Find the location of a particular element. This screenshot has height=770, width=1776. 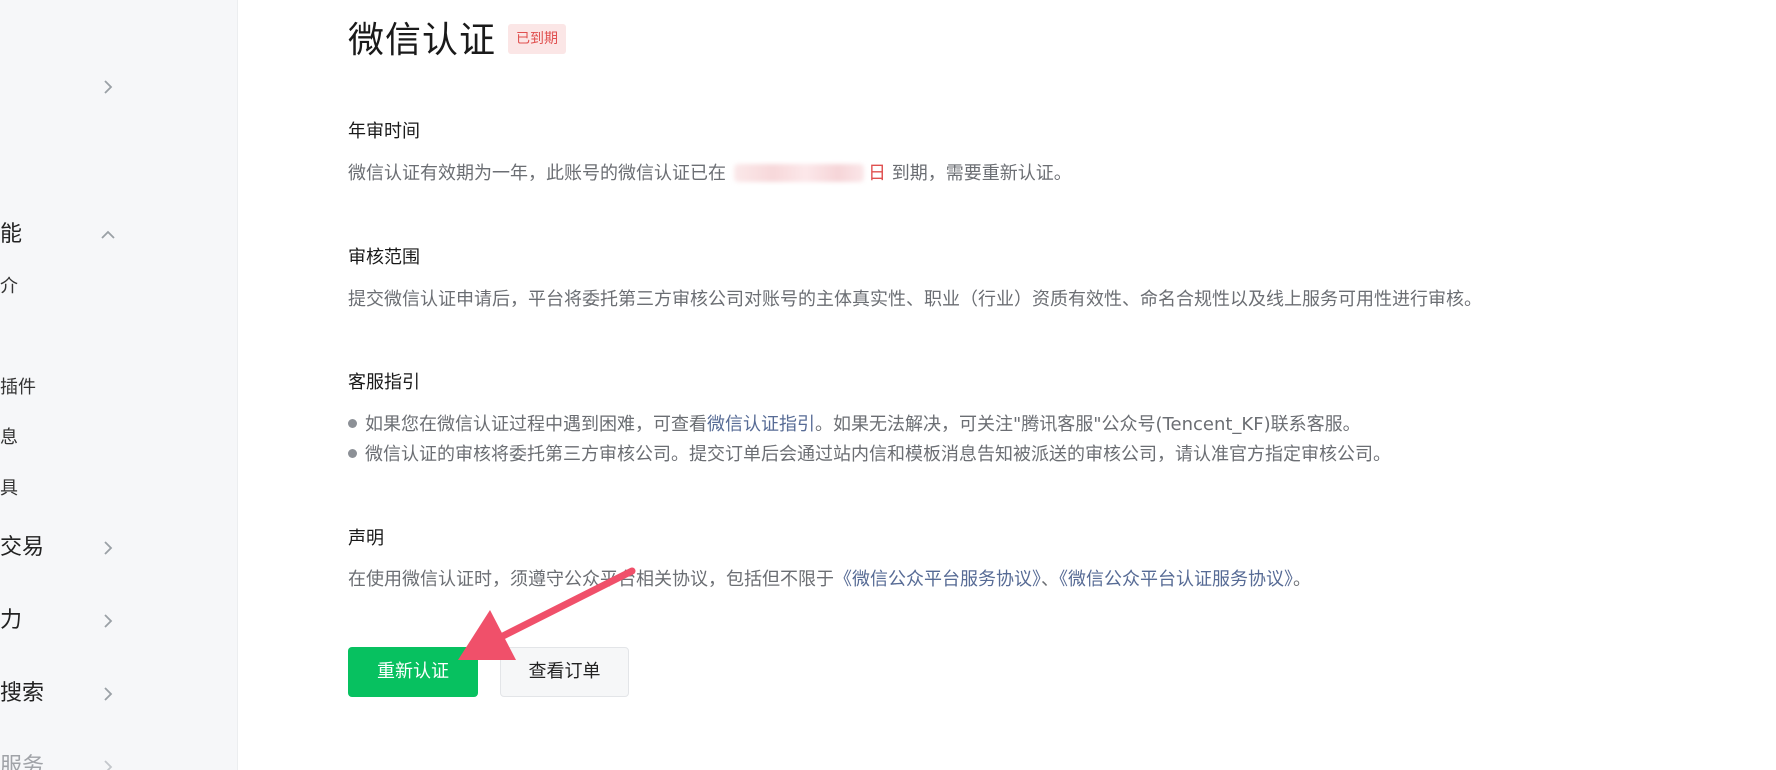

sidebar-item-label: 力 is located at coordinates (11, 620).